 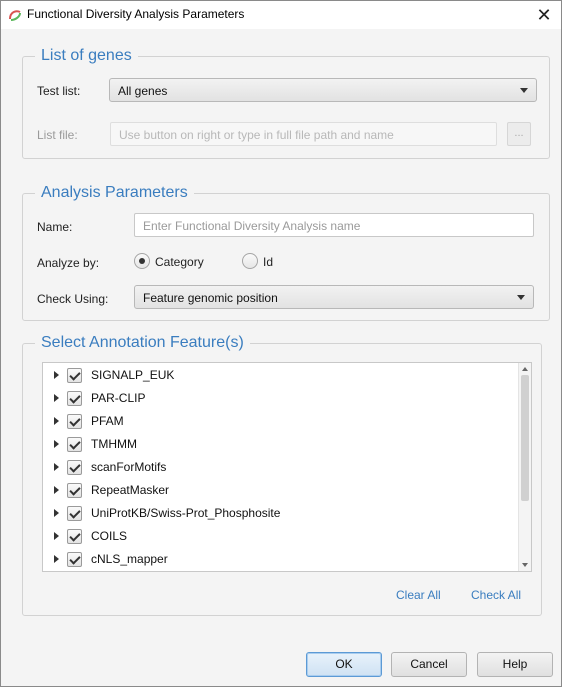 What do you see at coordinates (334, 297) in the screenshot?
I see `check-using-select: Feature genomic position` at bounding box center [334, 297].